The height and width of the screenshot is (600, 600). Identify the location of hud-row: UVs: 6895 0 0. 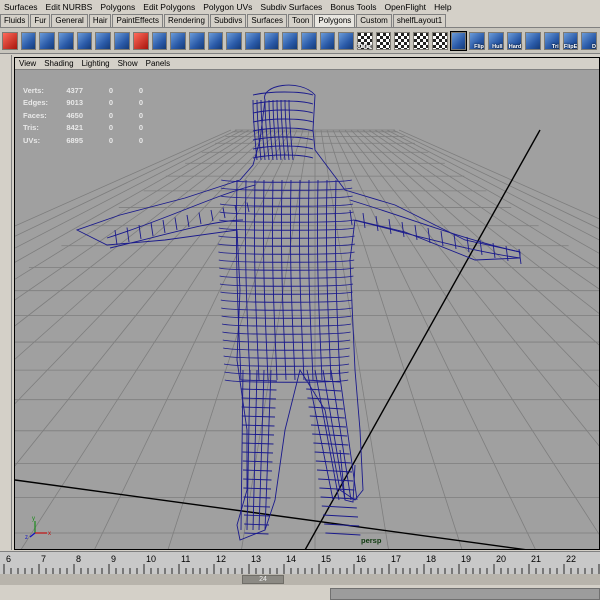
(83, 140).